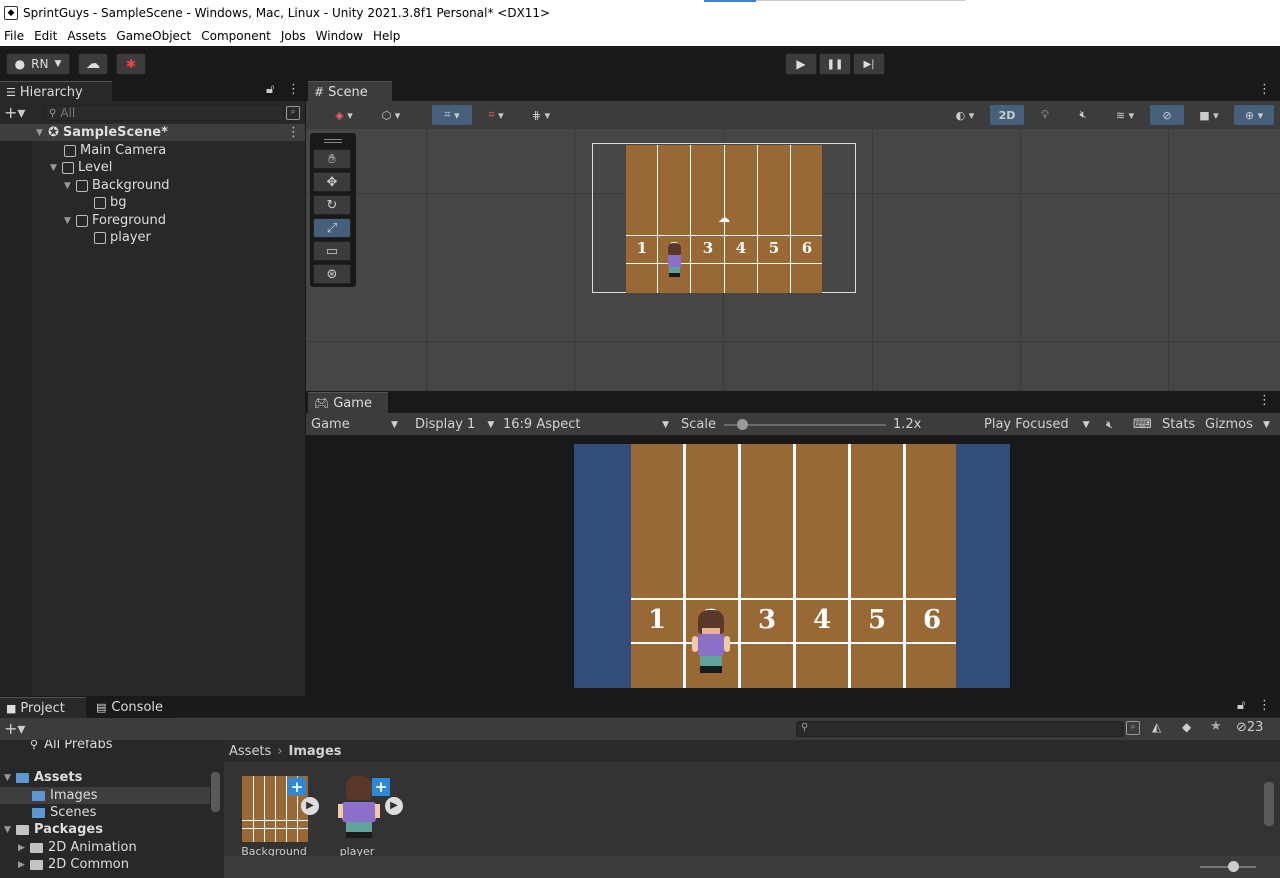 The image size is (1280, 878). I want to click on tree-item-assets: ▼ Assets, so click(43, 777).